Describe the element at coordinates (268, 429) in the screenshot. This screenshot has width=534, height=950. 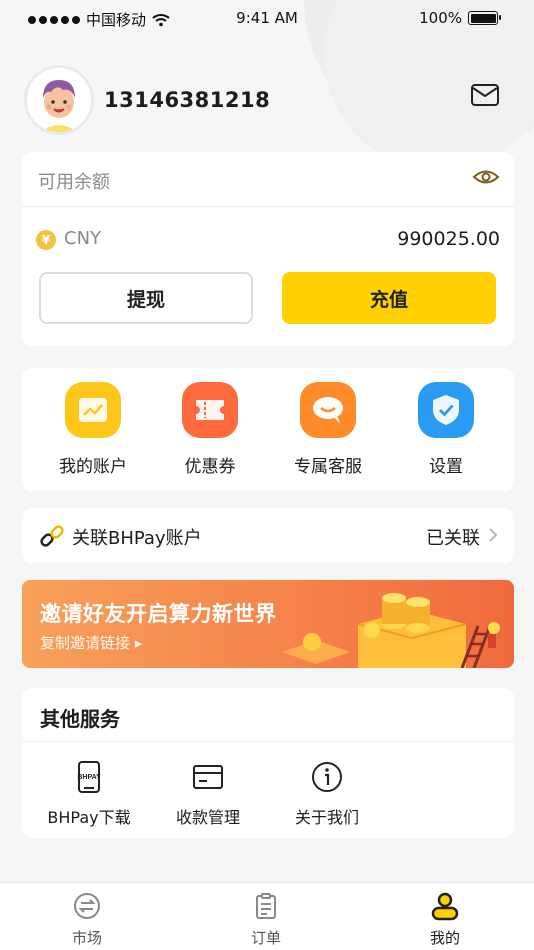
I see `quick-actions: 我的账户 优惠券 专属客服 设置` at that location.